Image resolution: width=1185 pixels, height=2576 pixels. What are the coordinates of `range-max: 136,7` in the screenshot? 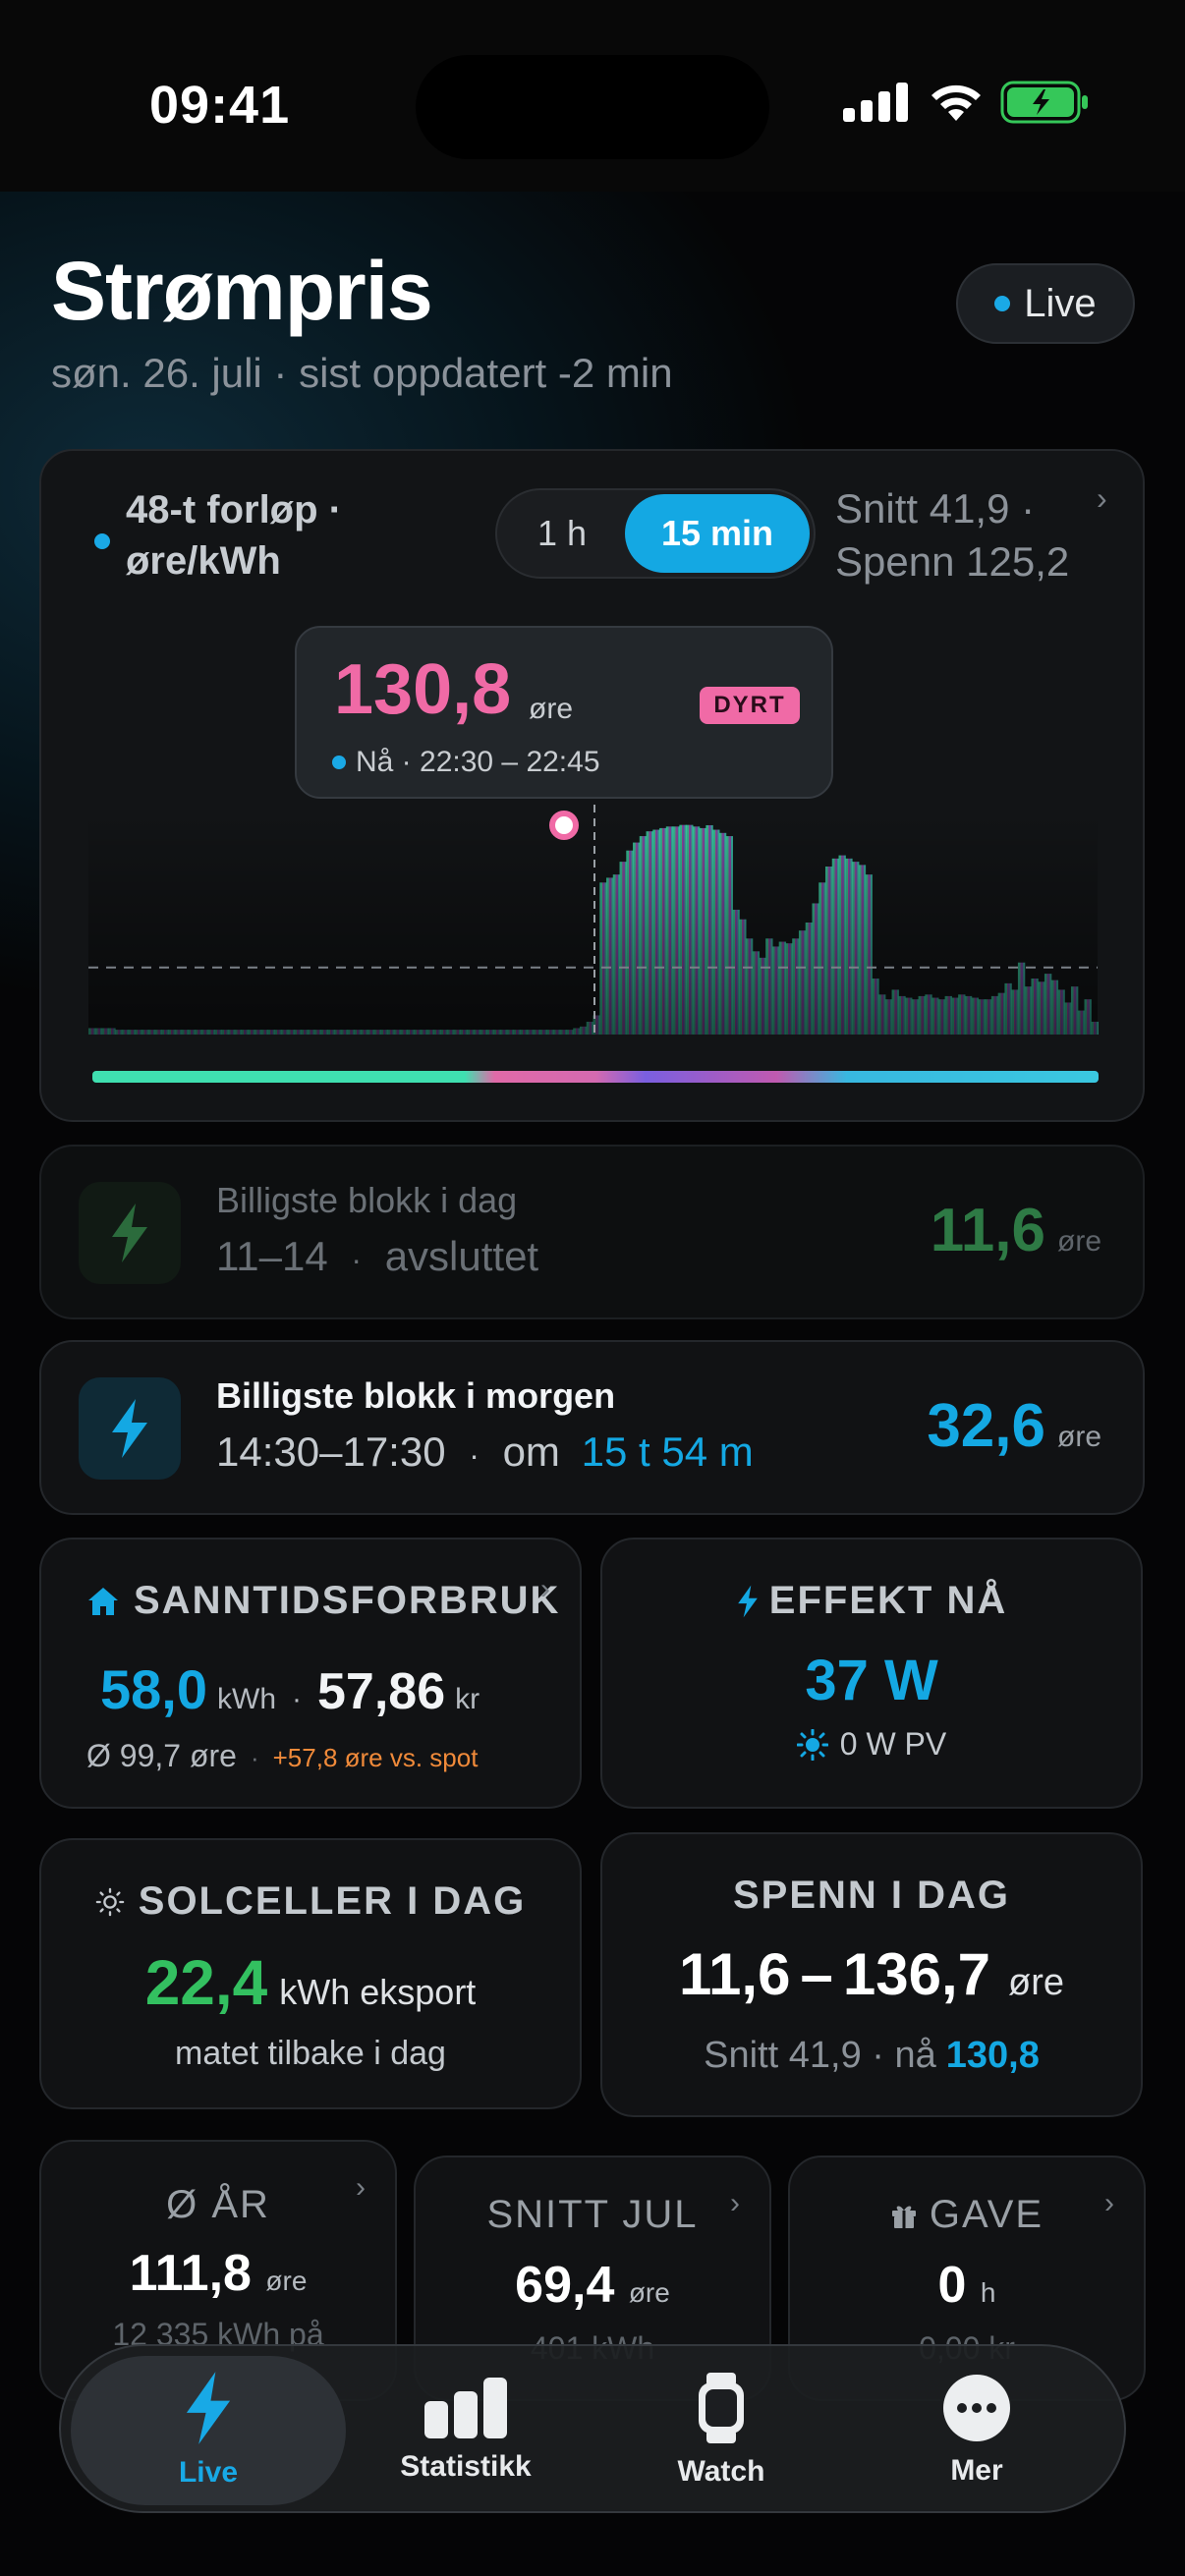 It's located at (916, 1974).